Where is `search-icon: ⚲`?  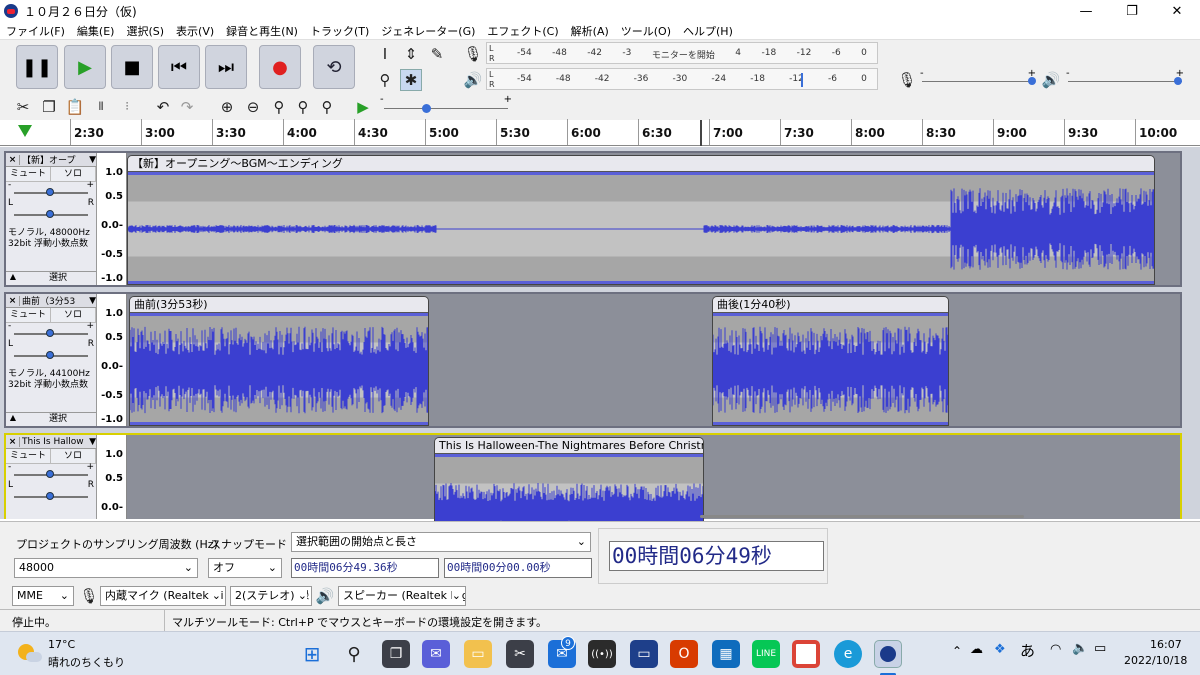
search-icon: ⚲ is located at coordinates (354, 654).